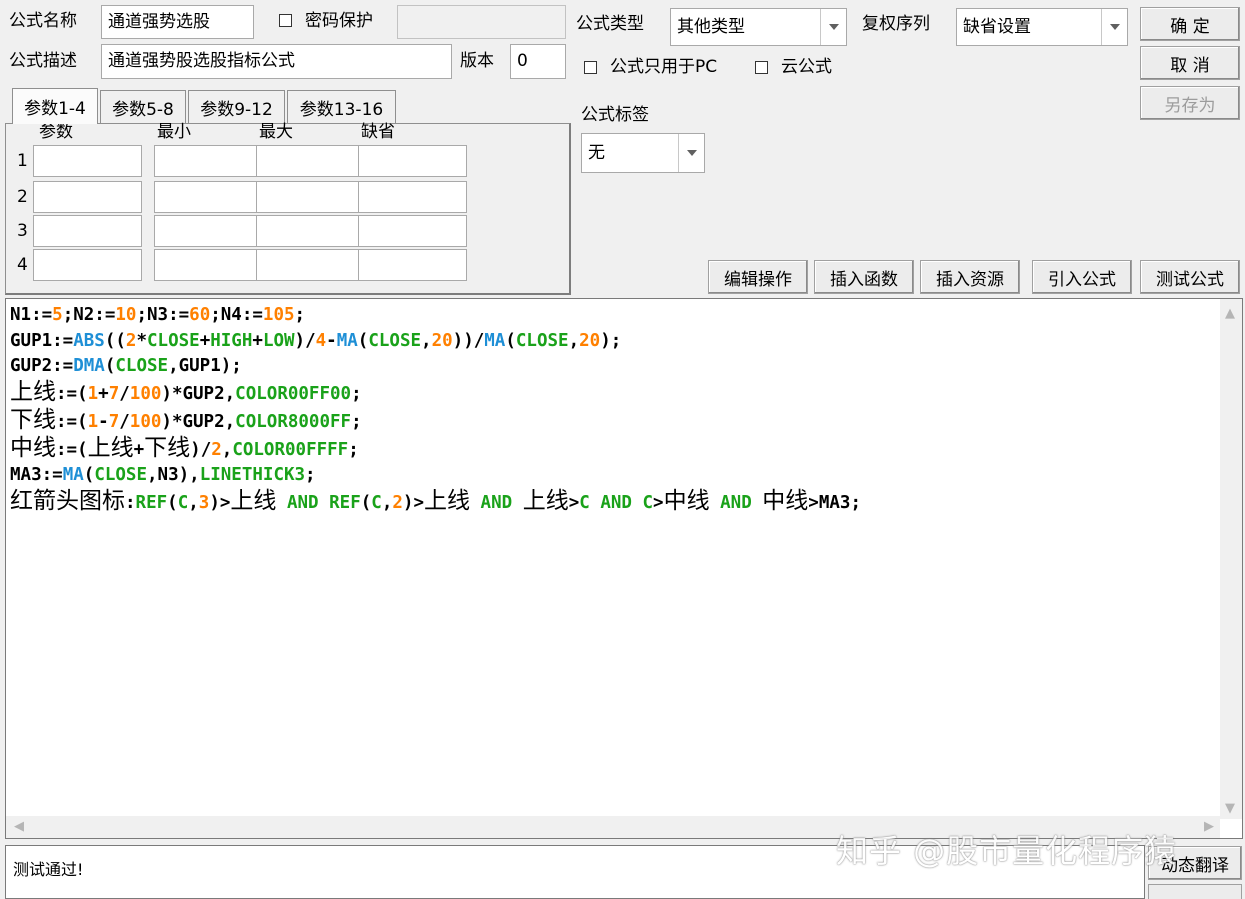 This screenshot has width=1245, height=899. What do you see at coordinates (208, 265) in the screenshot?
I see `param-4-min-input` at bounding box center [208, 265].